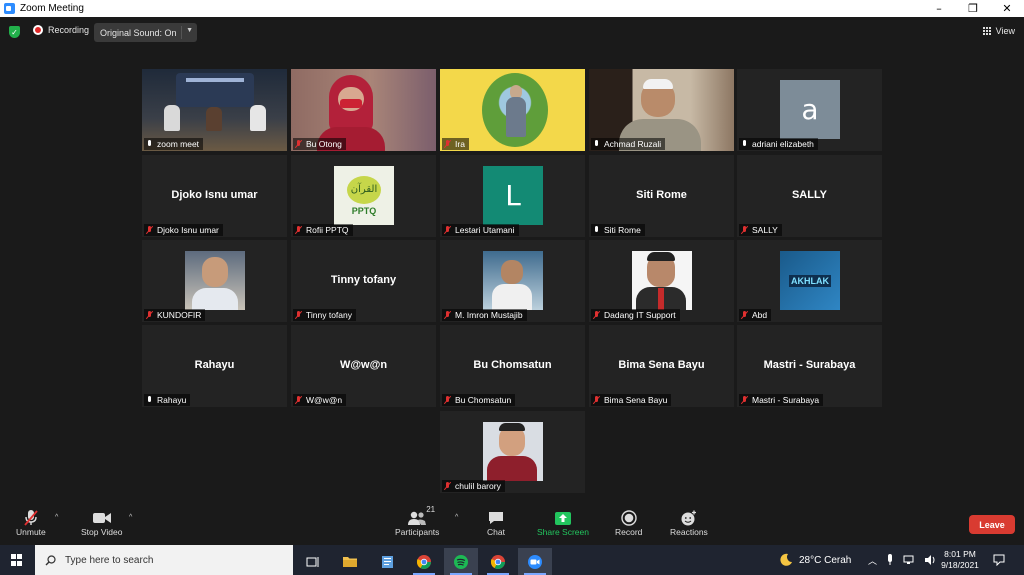 The image size is (1024, 575). Describe the element at coordinates (618, 230) in the screenshot. I see `participant-name-label: Siti Rome` at that location.